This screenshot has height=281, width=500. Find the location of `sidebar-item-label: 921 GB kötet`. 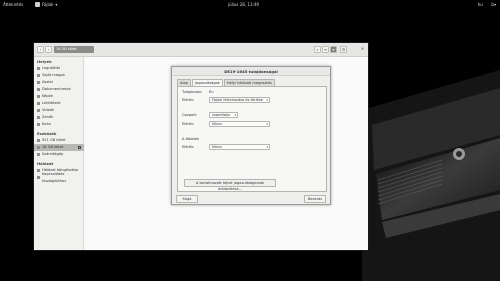

sidebar-item-label: 921 GB kötet is located at coordinates (54, 140).